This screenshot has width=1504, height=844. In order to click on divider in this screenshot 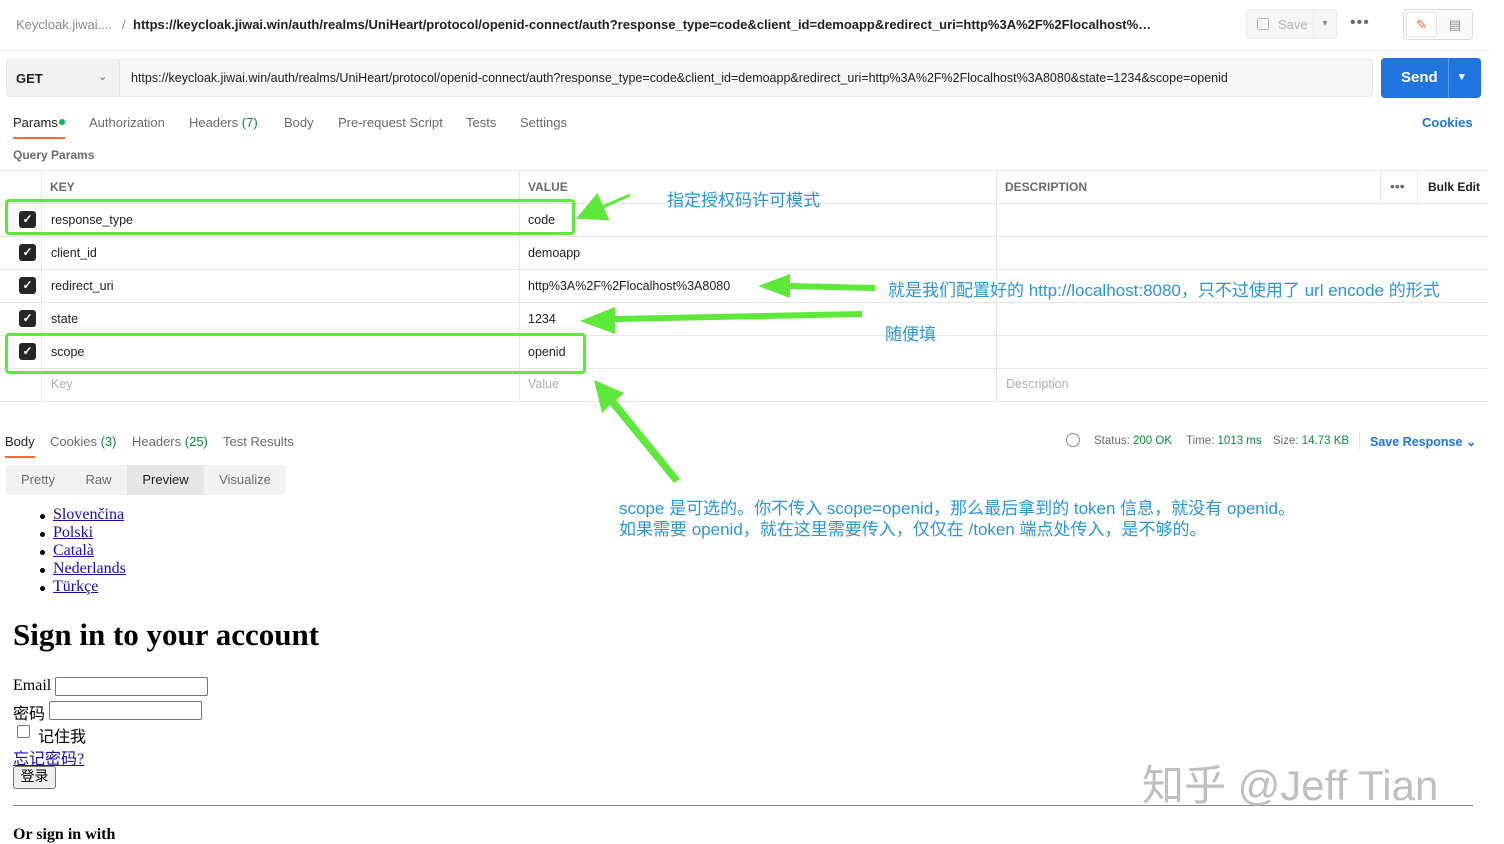, I will do `click(1359, 441)`.